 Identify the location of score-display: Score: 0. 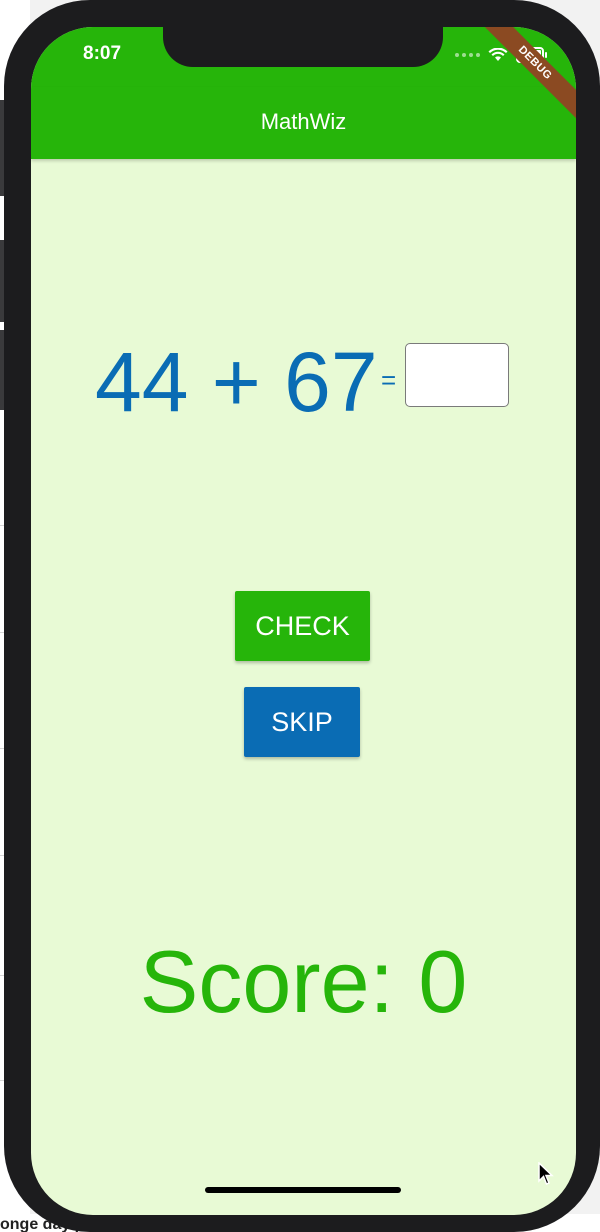
(303, 981).